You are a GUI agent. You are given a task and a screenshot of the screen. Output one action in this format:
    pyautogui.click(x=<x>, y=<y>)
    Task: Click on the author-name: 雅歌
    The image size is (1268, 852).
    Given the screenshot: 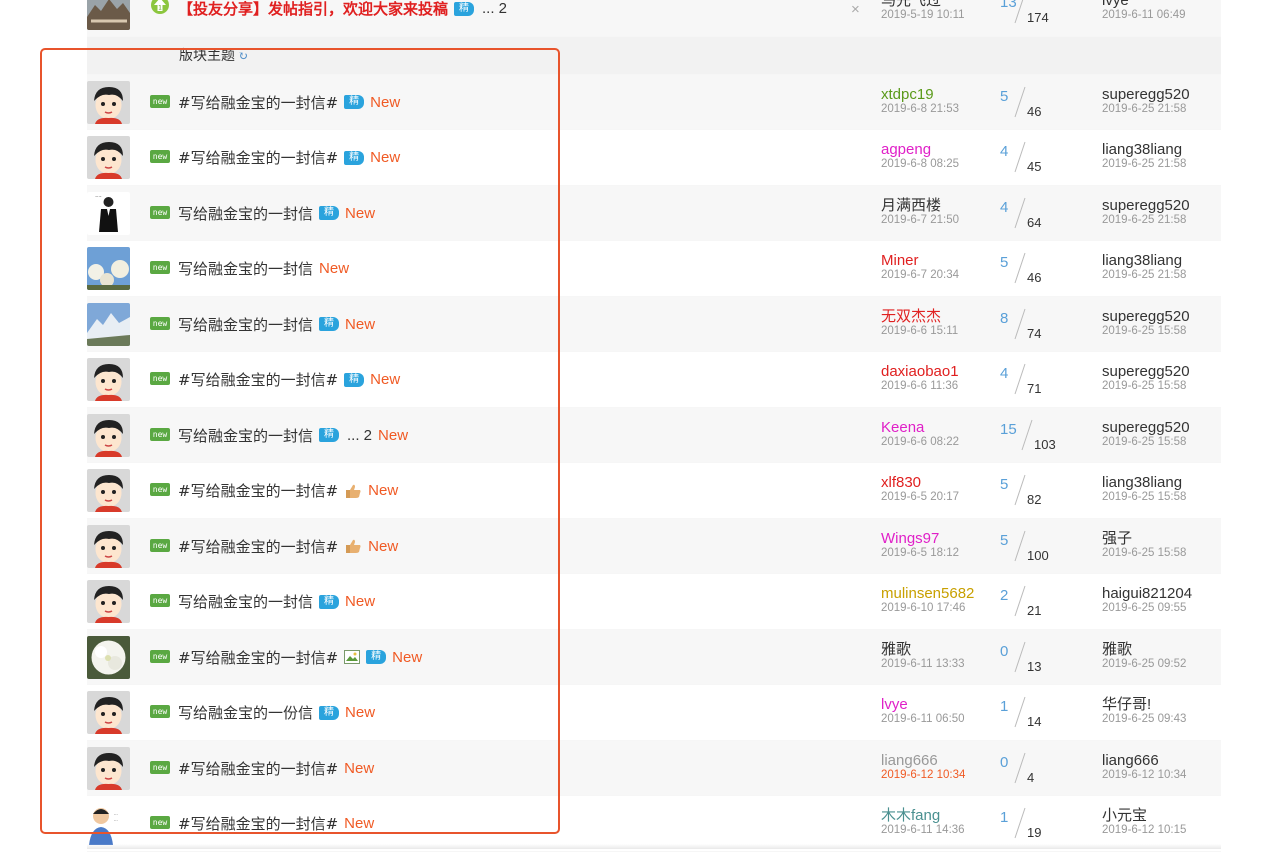 What is the action you would take?
    pyautogui.click(x=923, y=649)
    